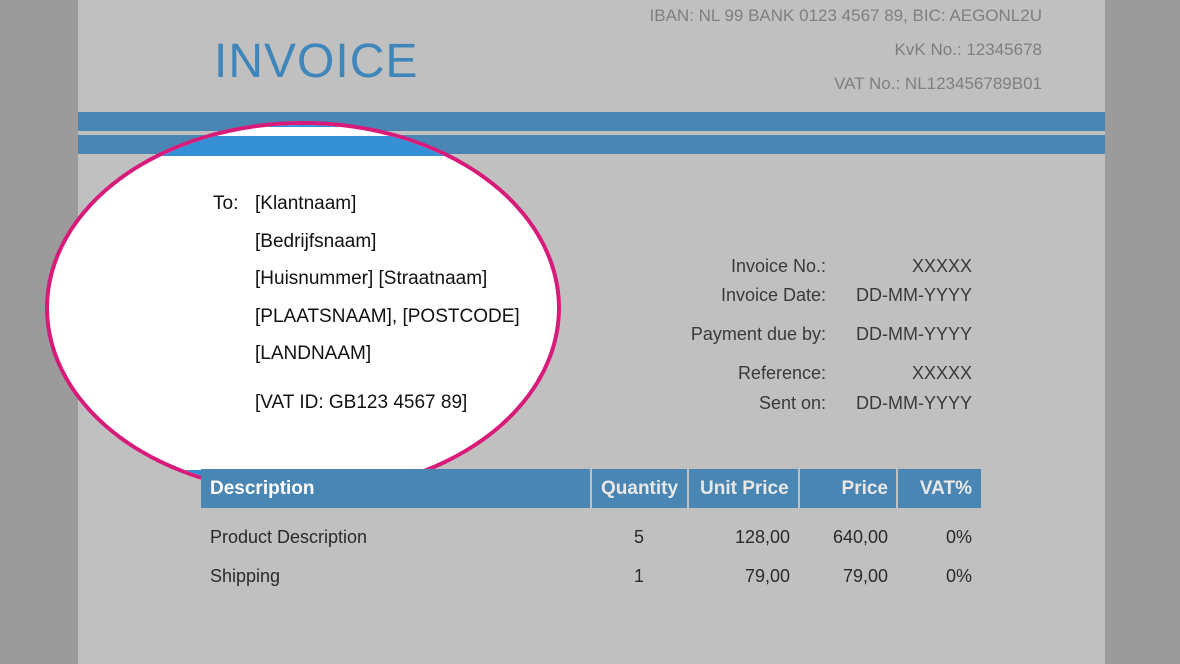 The height and width of the screenshot is (664, 1180). What do you see at coordinates (744, 488) in the screenshot?
I see `header-unit-price: Unit Price` at bounding box center [744, 488].